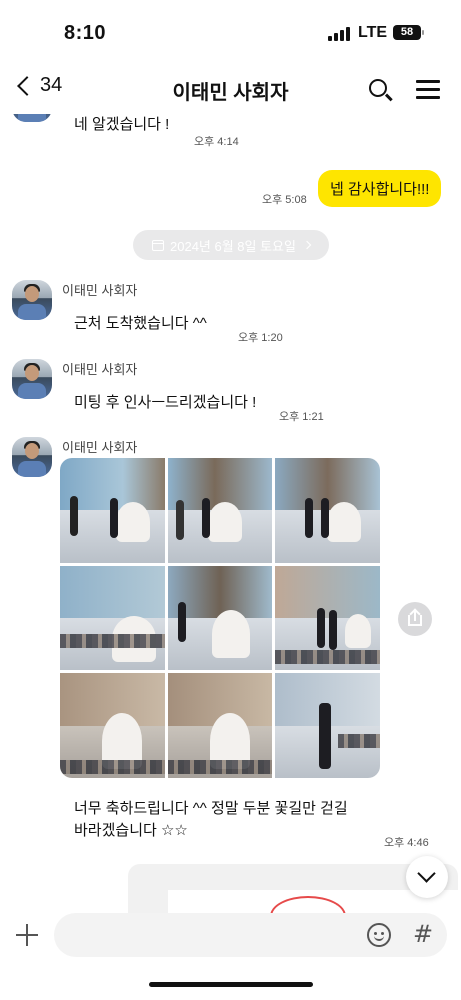  I want to click on status-time: 8:10, so click(85, 33).